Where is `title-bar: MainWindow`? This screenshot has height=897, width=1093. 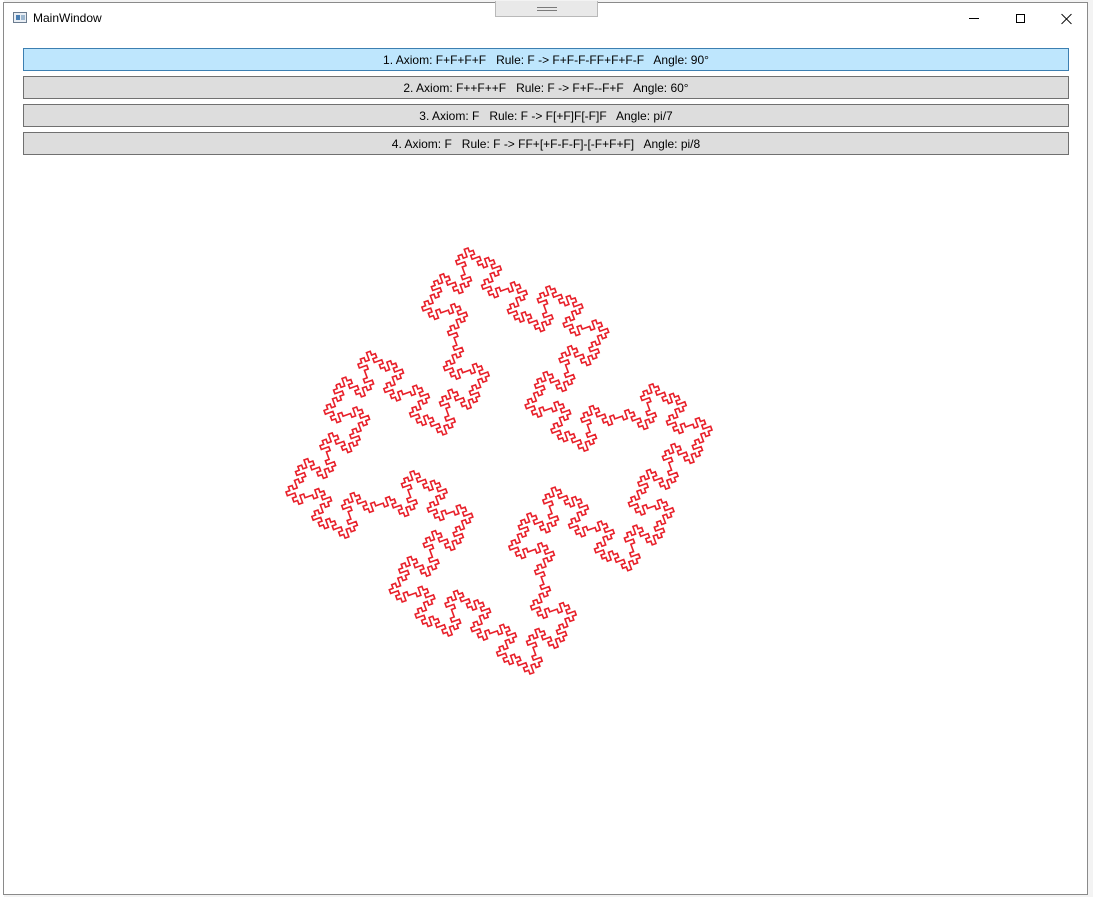
title-bar: MainWindow is located at coordinates (546, 17).